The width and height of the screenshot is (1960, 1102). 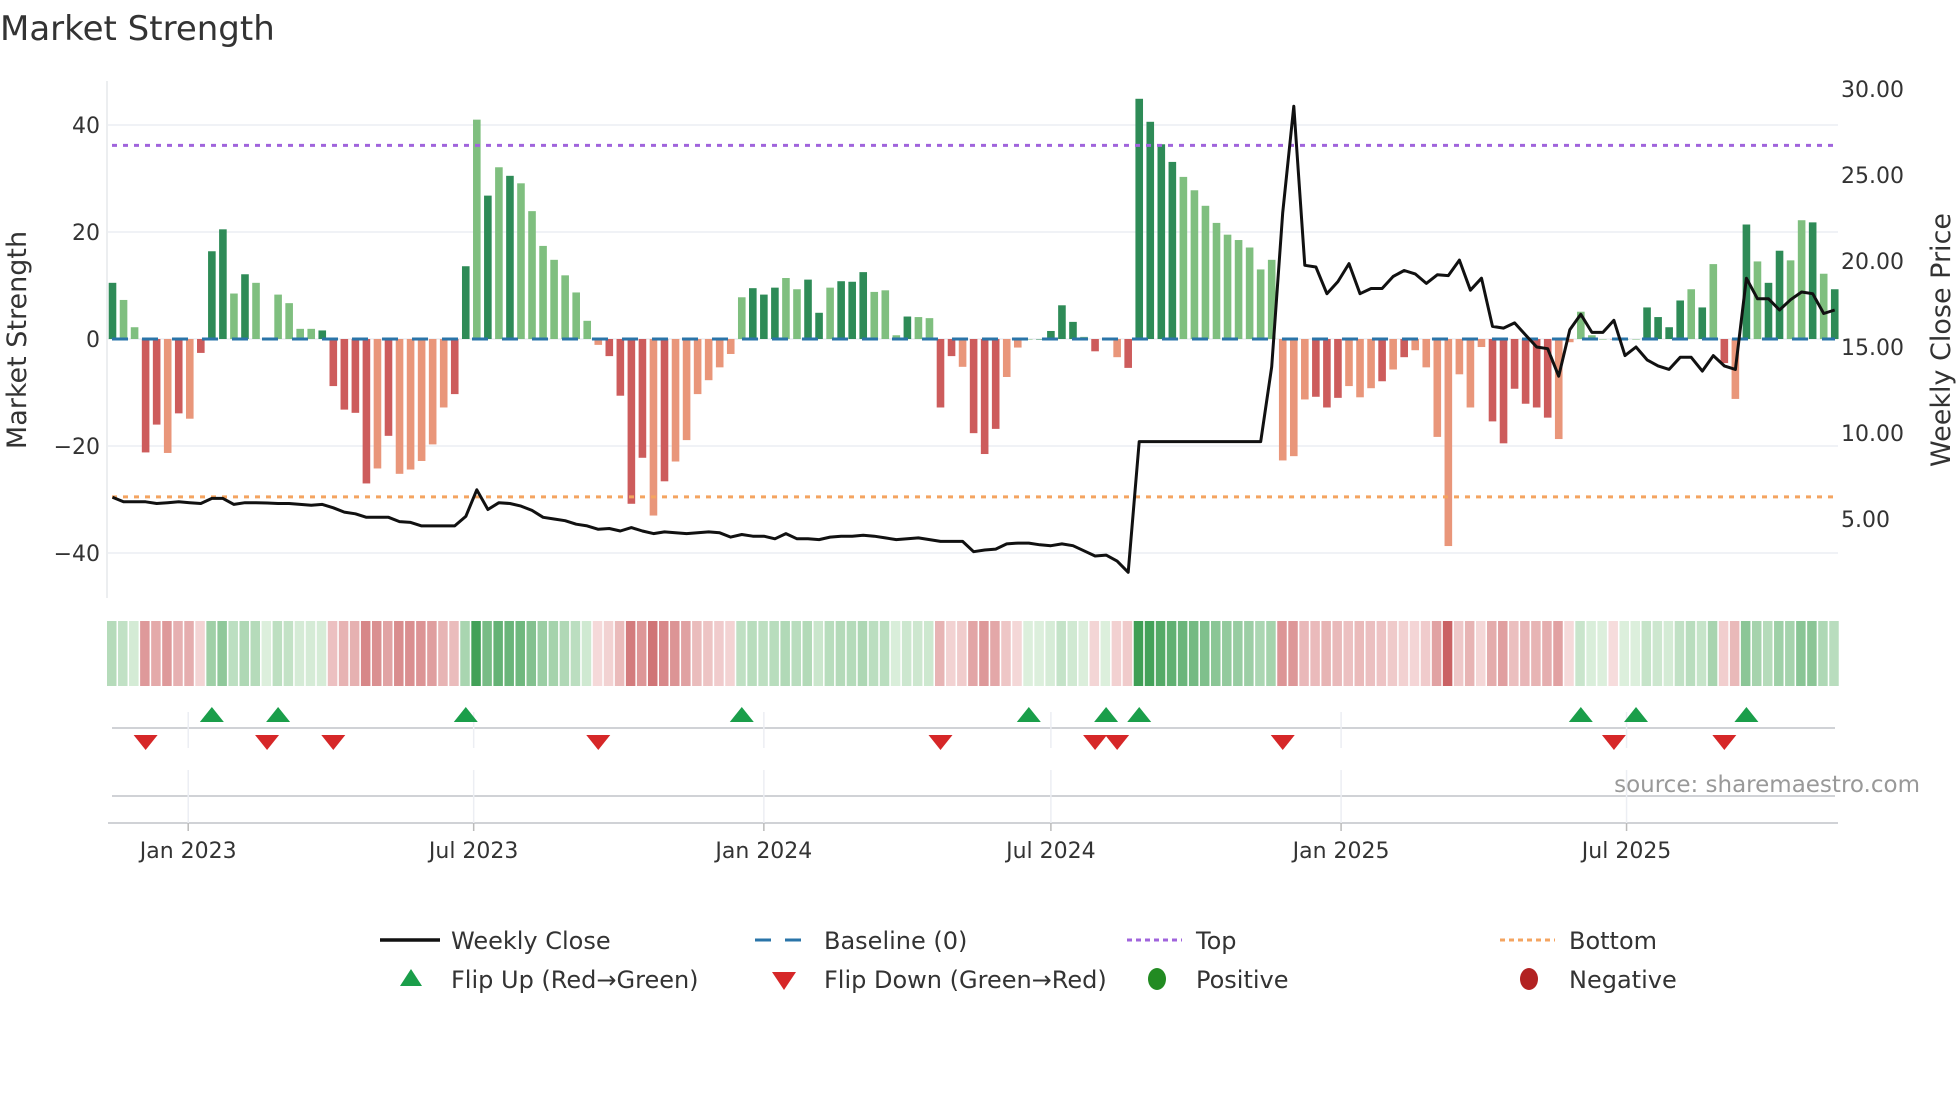 What do you see at coordinates (1613, 941) in the screenshot?
I see `legend-bottom: Bottom` at bounding box center [1613, 941].